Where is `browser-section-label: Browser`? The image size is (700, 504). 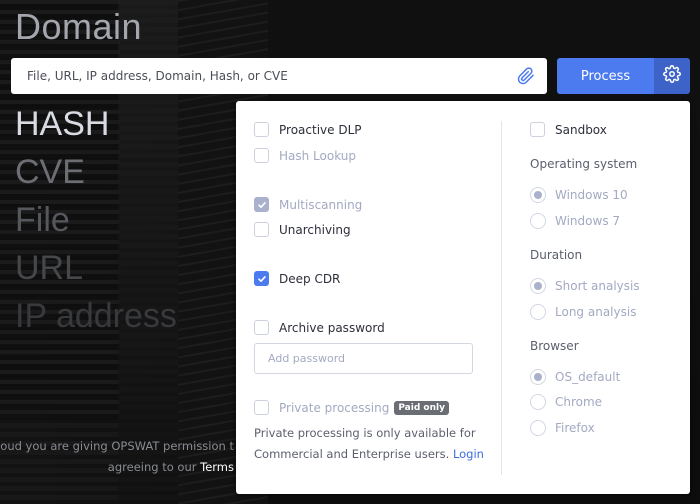
browser-section-label: Browser is located at coordinates (554, 346).